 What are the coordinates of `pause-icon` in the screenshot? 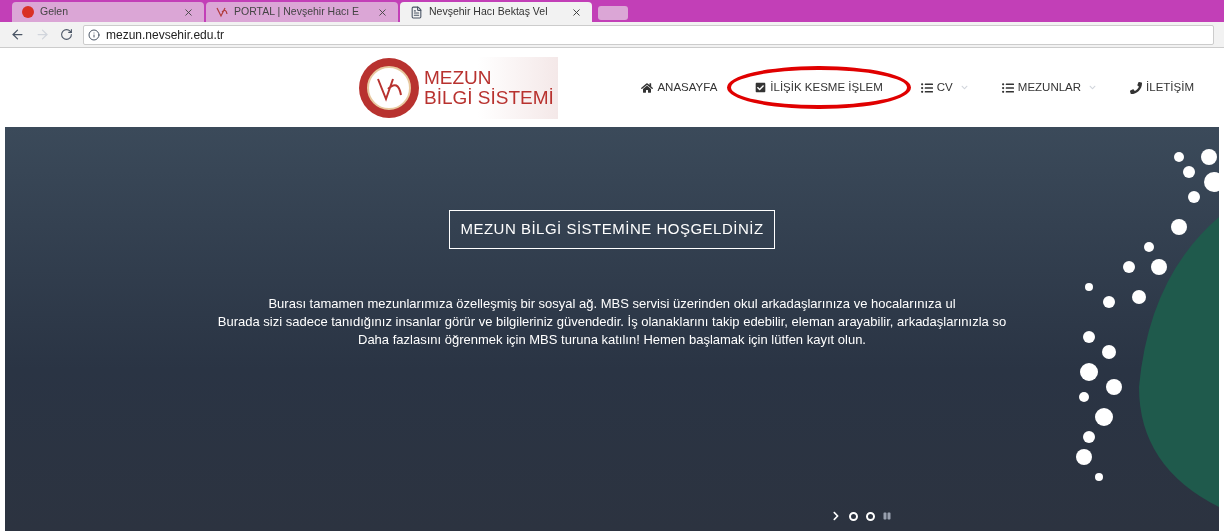 It's located at (887, 516).